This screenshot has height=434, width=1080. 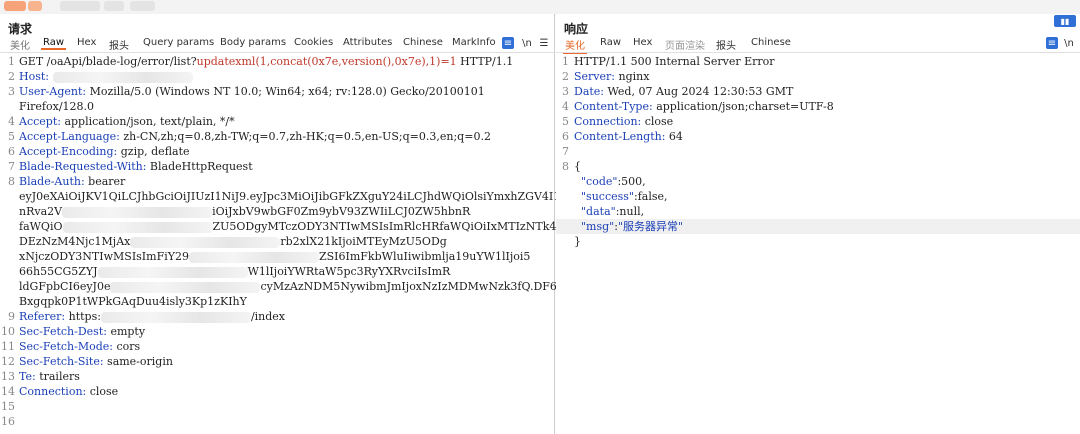 I want to click on code-text: Content-Length: 64, so click(x=628, y=136).